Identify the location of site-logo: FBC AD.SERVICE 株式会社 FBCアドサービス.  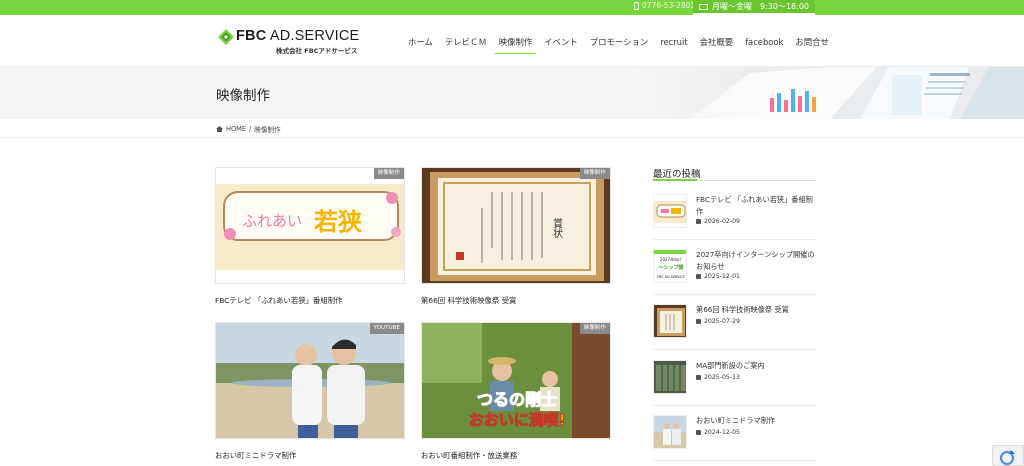
(288, 42).